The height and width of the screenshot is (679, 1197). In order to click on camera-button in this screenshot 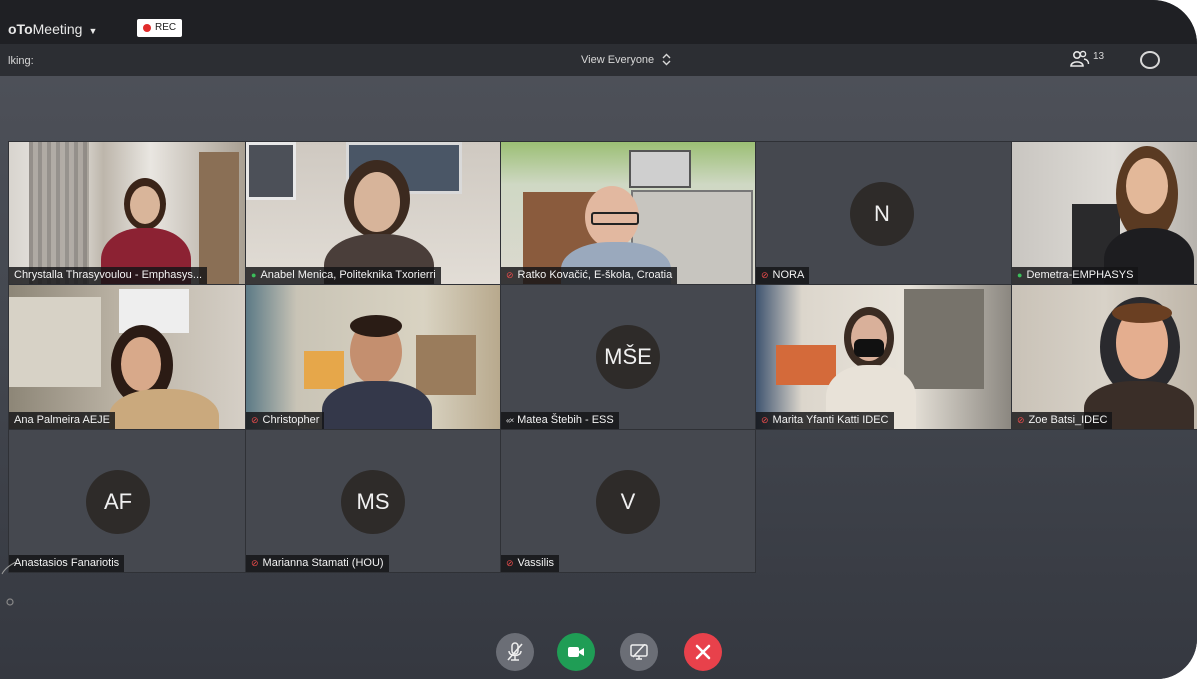, I will do `click(576, 652)`.